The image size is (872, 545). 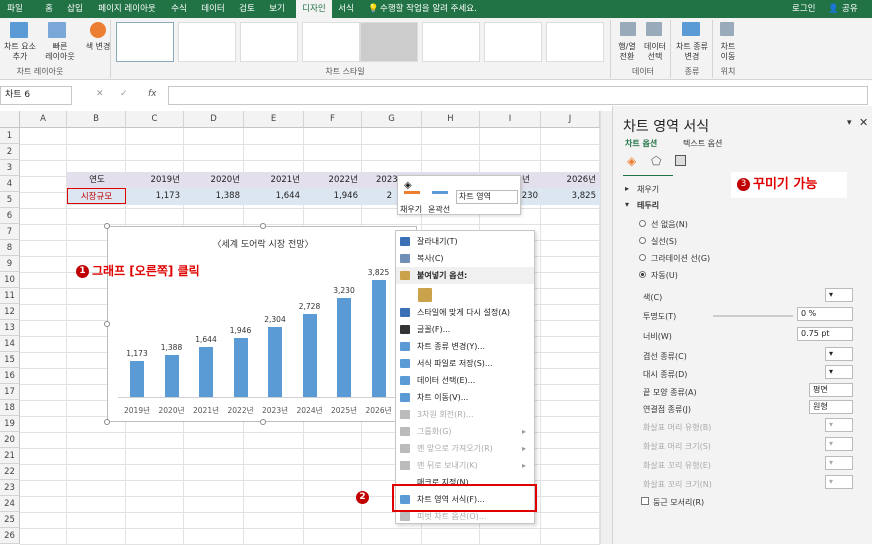 What do you see at coordinates (333, 119) in the screenshot?
I see `column-header: F` at bounding box center [333, 119].